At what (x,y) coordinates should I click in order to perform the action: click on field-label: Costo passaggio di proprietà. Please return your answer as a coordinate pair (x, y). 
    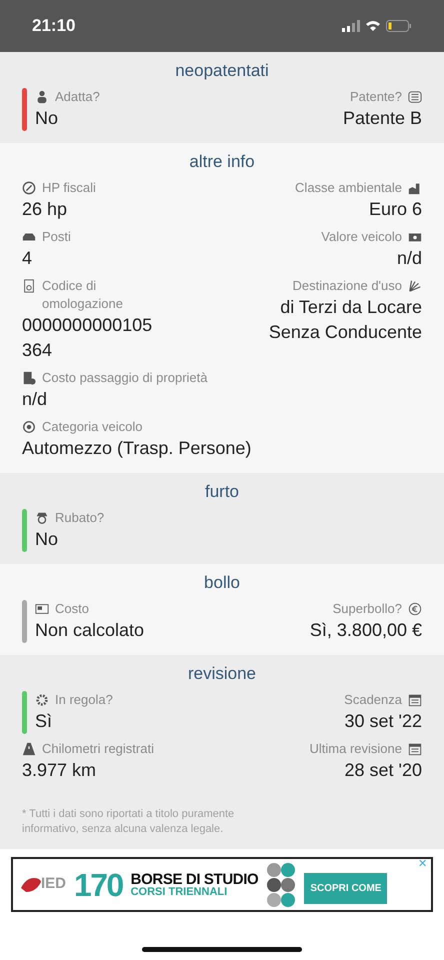
    Looking at the image, I should click on (125, 378).